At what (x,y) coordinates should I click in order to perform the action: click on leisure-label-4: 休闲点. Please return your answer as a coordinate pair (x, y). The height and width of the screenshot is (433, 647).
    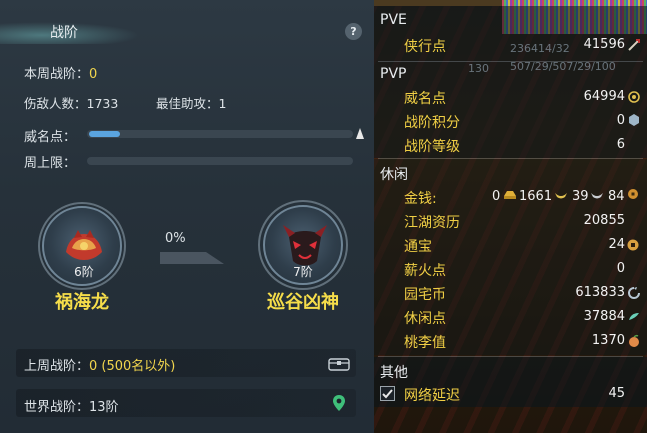
    Looking at the image, I should click on (425, 319).